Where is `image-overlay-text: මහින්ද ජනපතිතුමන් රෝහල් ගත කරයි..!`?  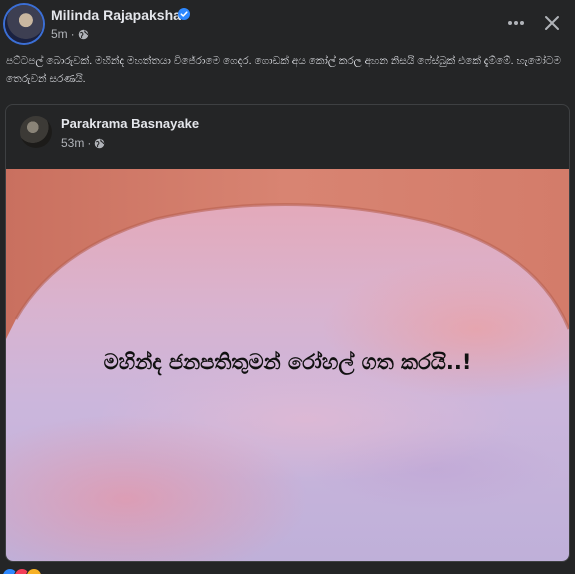 image-overlay-text: මහින්ද ජනපතිතුමන් රෝහල් ගත කරයි..! is located at coordinates (287, 362).